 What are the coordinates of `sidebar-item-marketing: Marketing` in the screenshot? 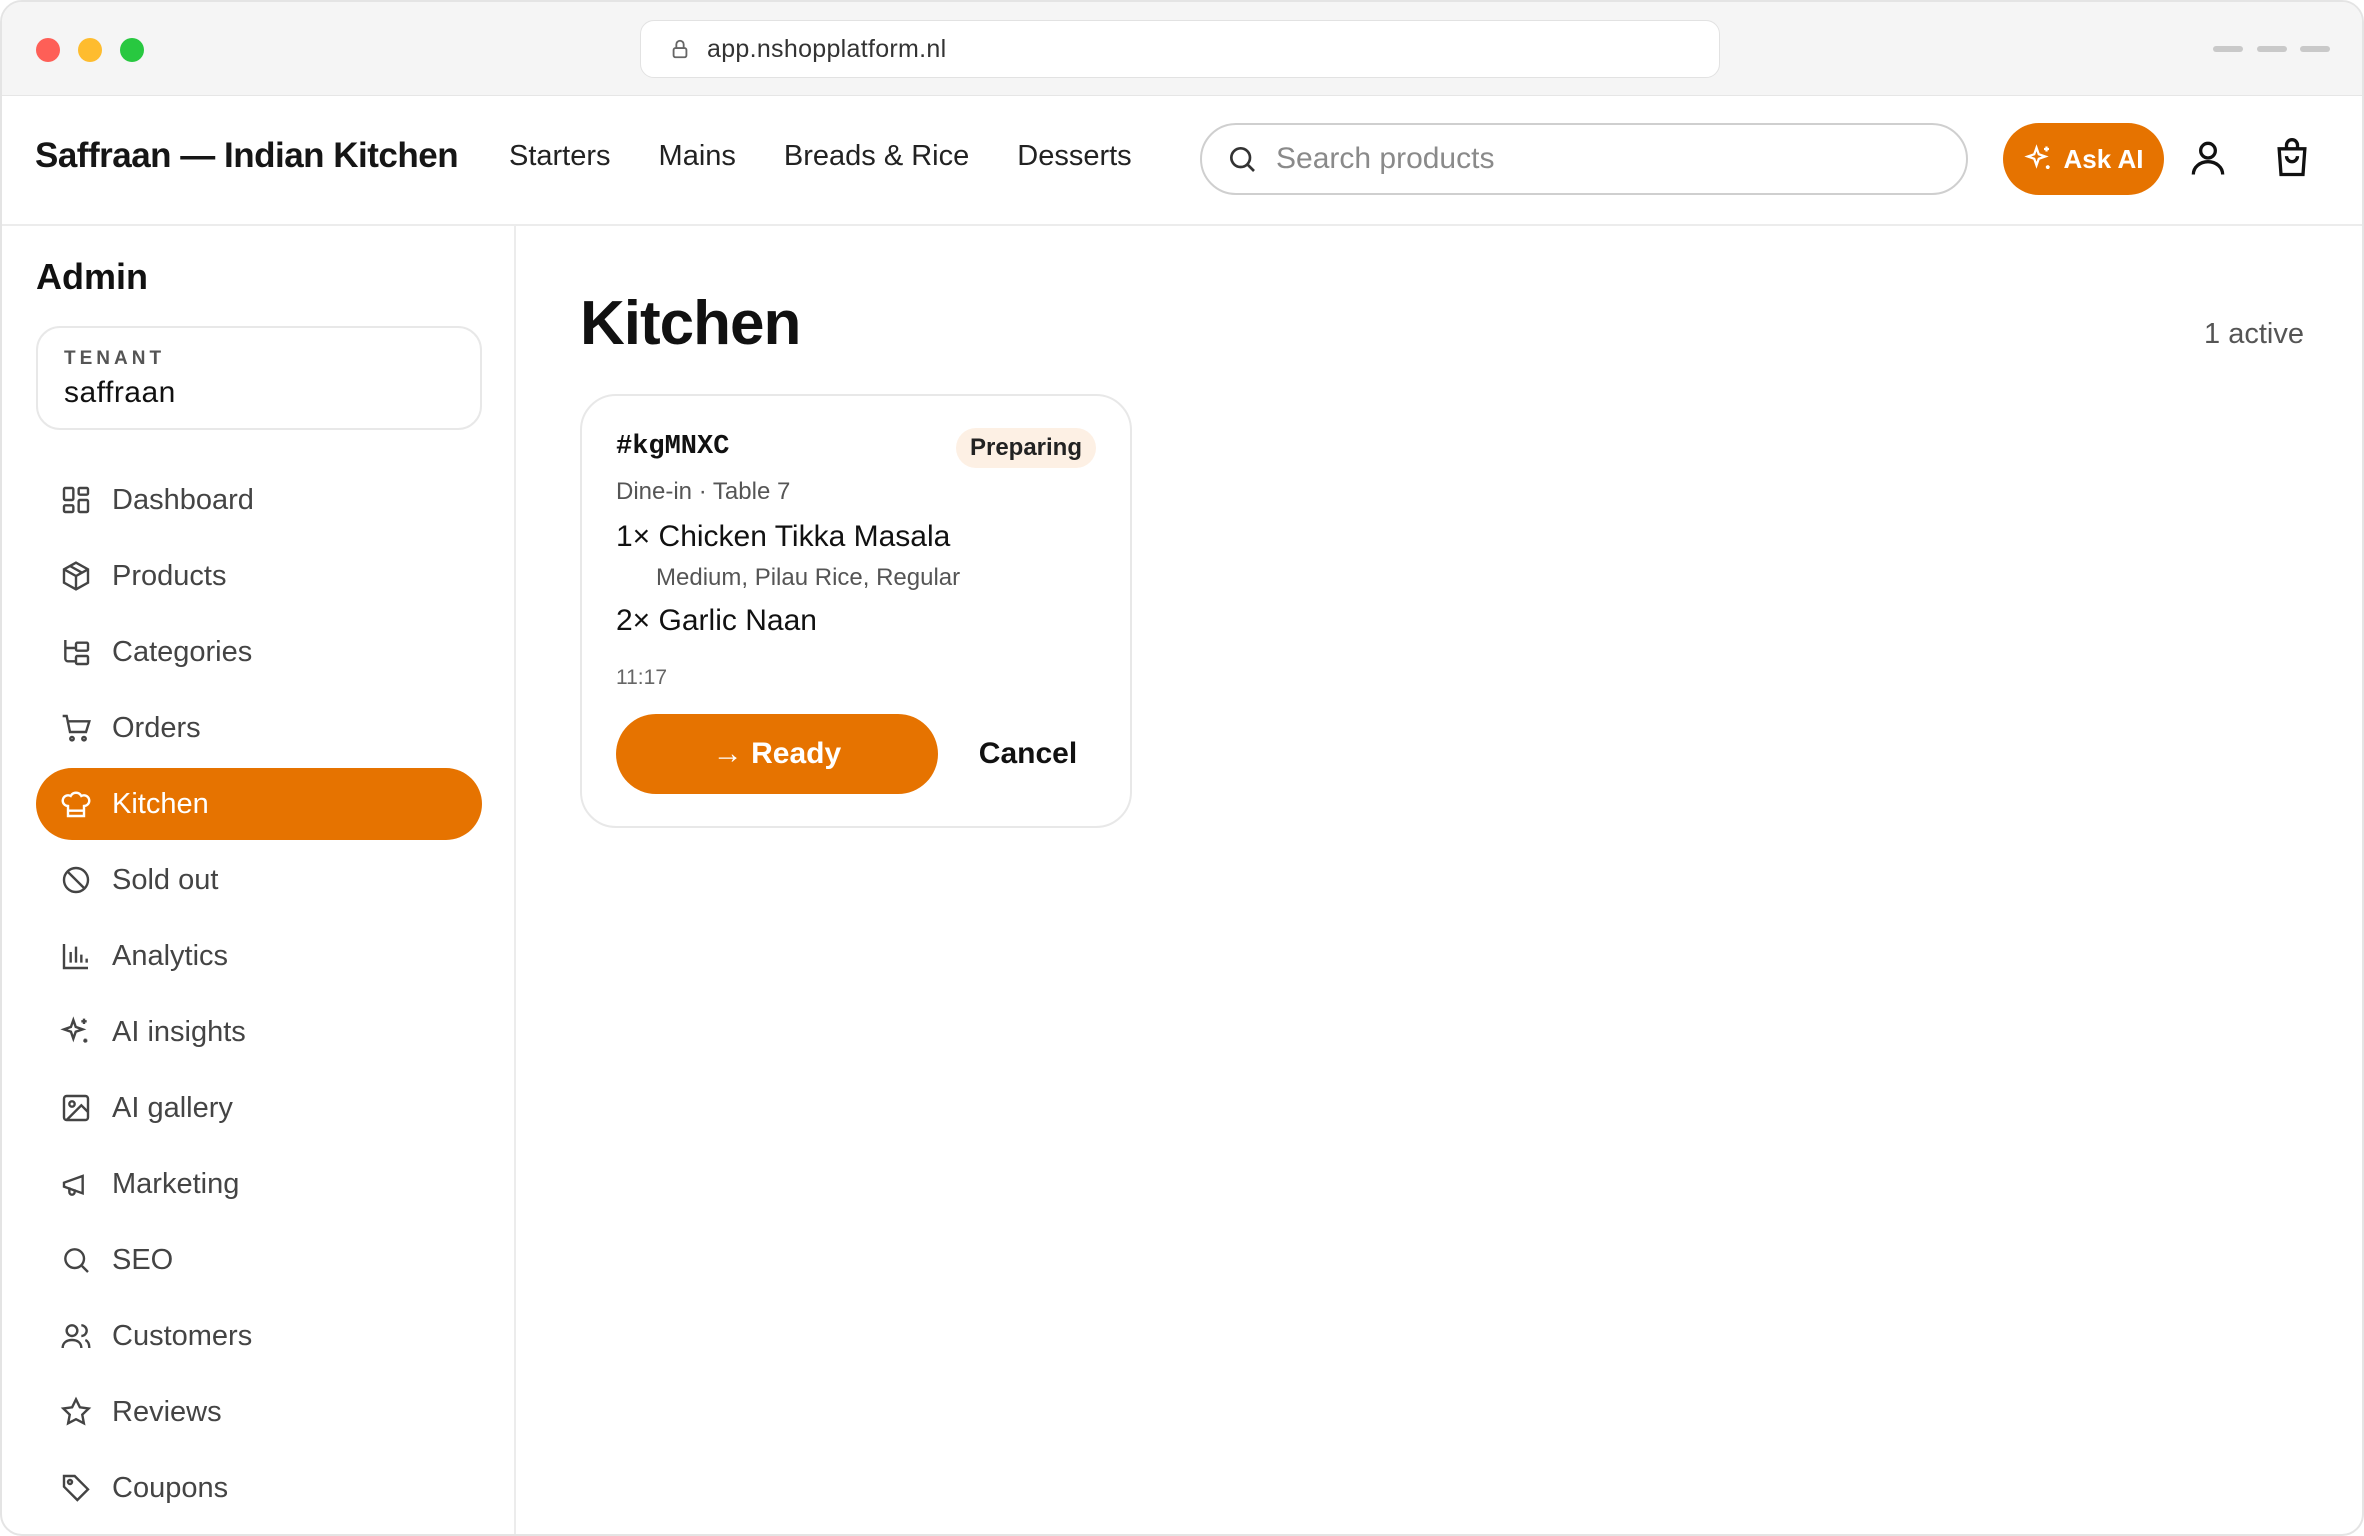 It's located at (259, 1184).